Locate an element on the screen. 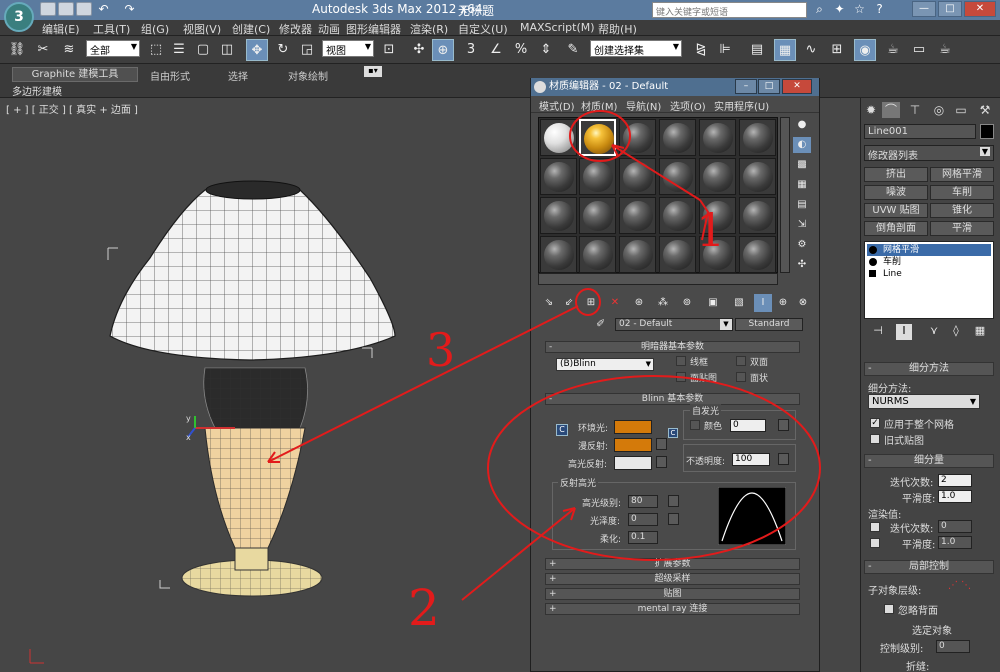  annotation-number-2: 2 is located at coordinates (424, 608).